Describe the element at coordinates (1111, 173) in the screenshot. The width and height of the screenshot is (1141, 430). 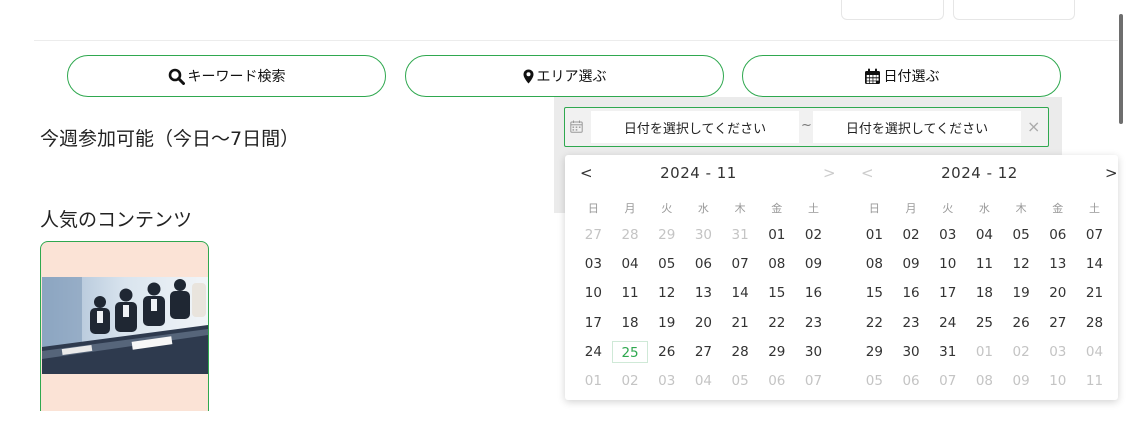
I see `next-month-button: >` at that location.